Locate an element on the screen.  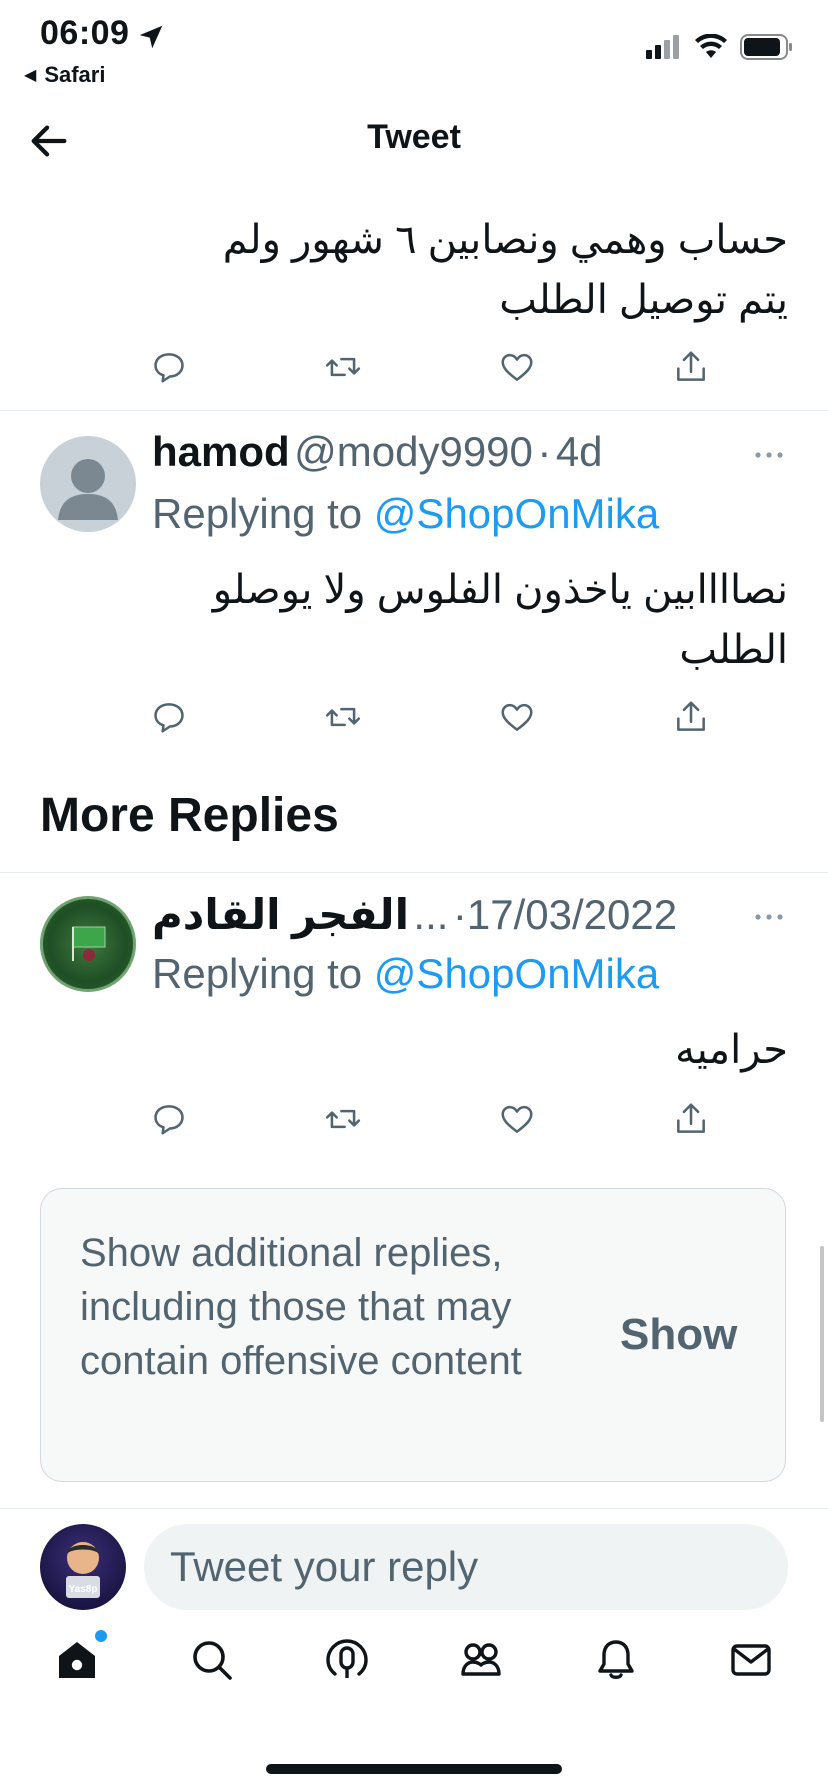
status-icons is located at coordinates (720, 47).